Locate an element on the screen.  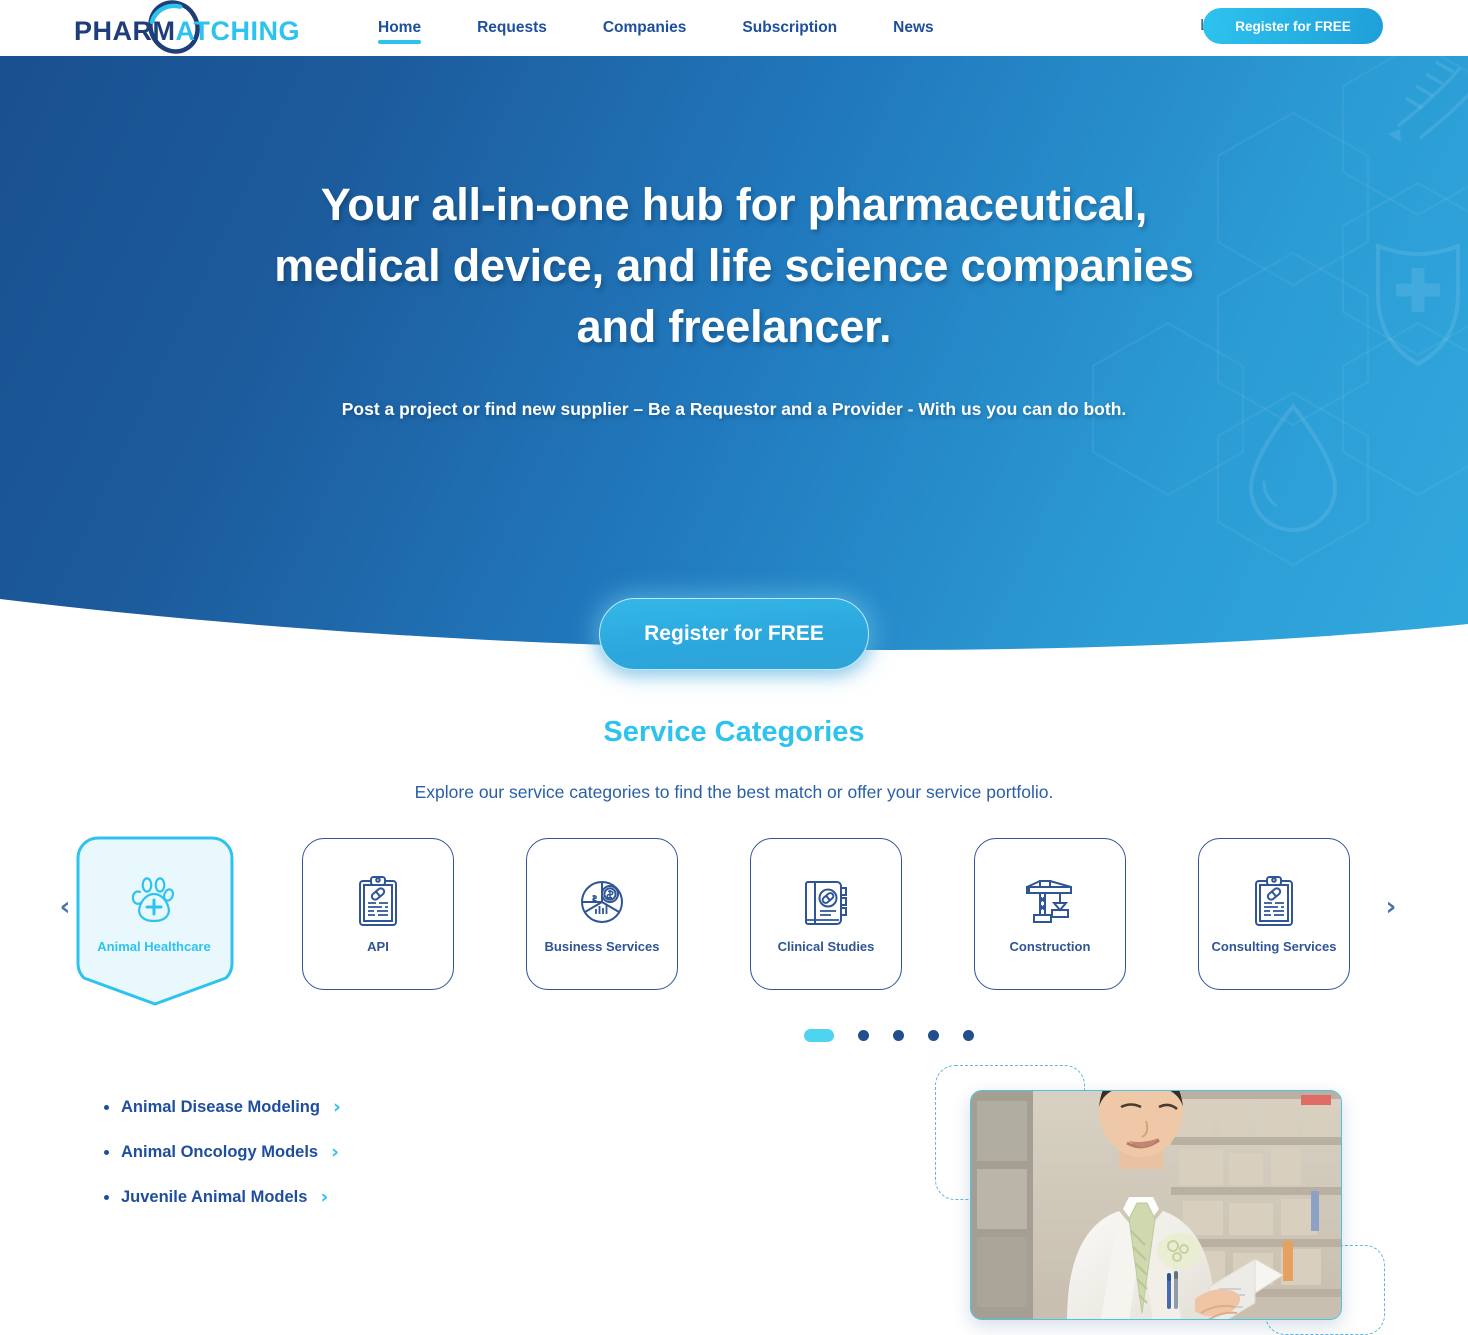
service-card-label: Clinical Studies is located at coordinates (826, 946).